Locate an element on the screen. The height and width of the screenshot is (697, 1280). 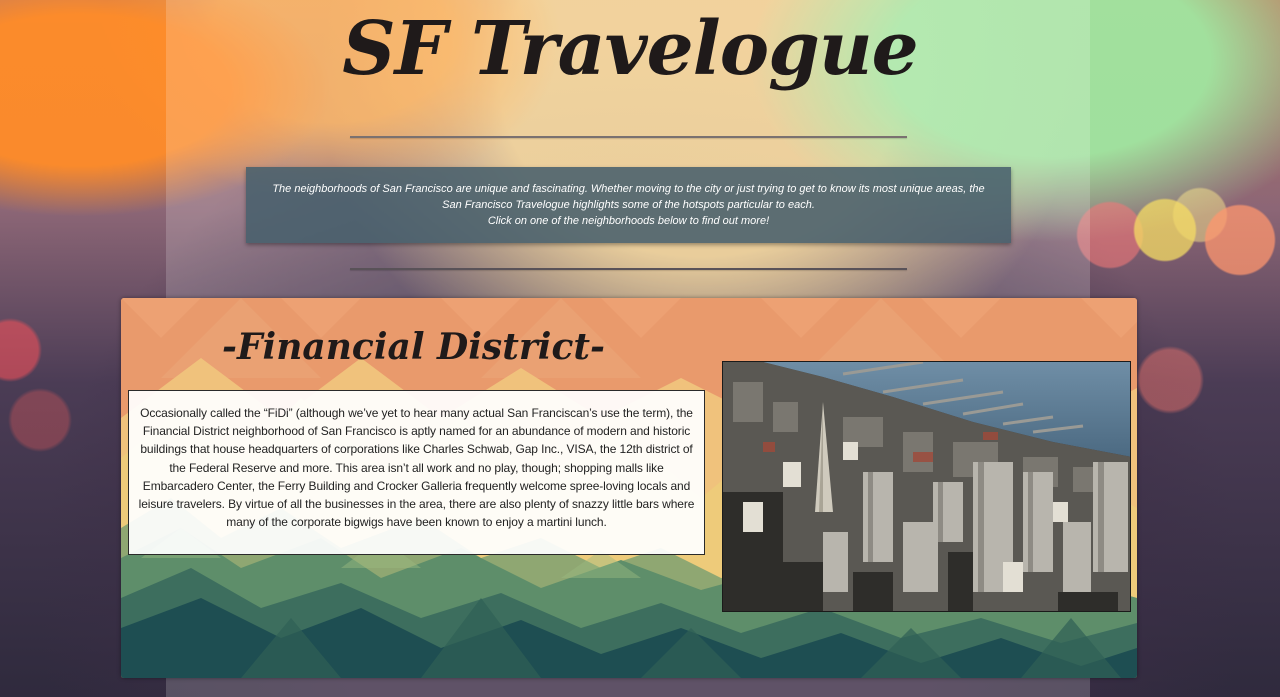
neighborhood-title: -Financial District- is located at coordinates (413, 347).